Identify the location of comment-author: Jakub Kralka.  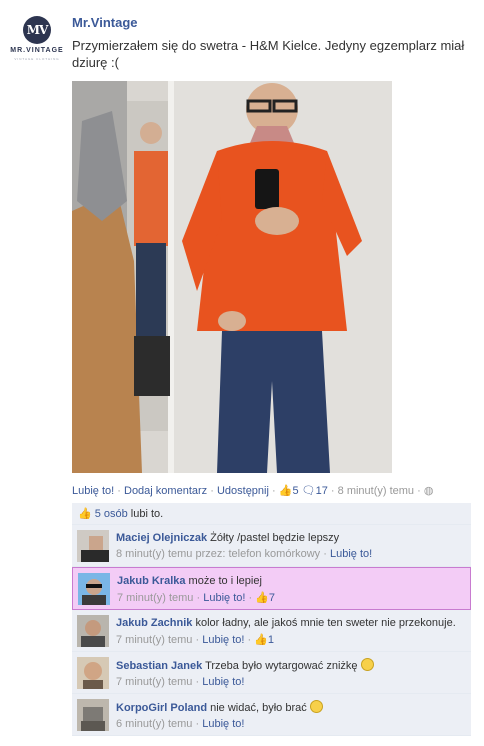
(151, 581).